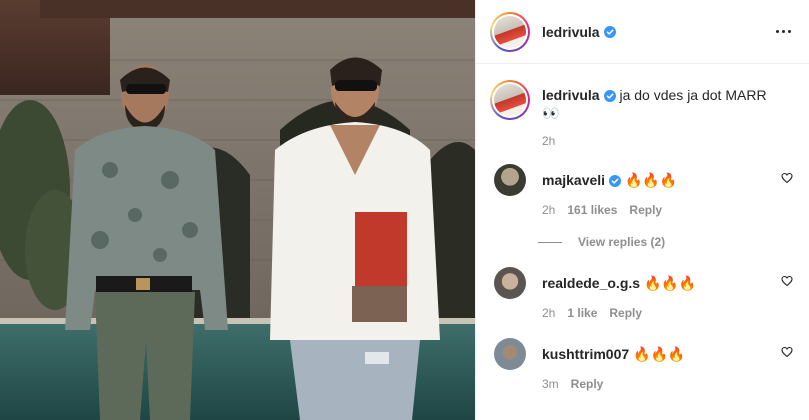  I want to click on comment-item: kushttrim007 🔥🔥🔥 3m Reply, so click(641, 364).